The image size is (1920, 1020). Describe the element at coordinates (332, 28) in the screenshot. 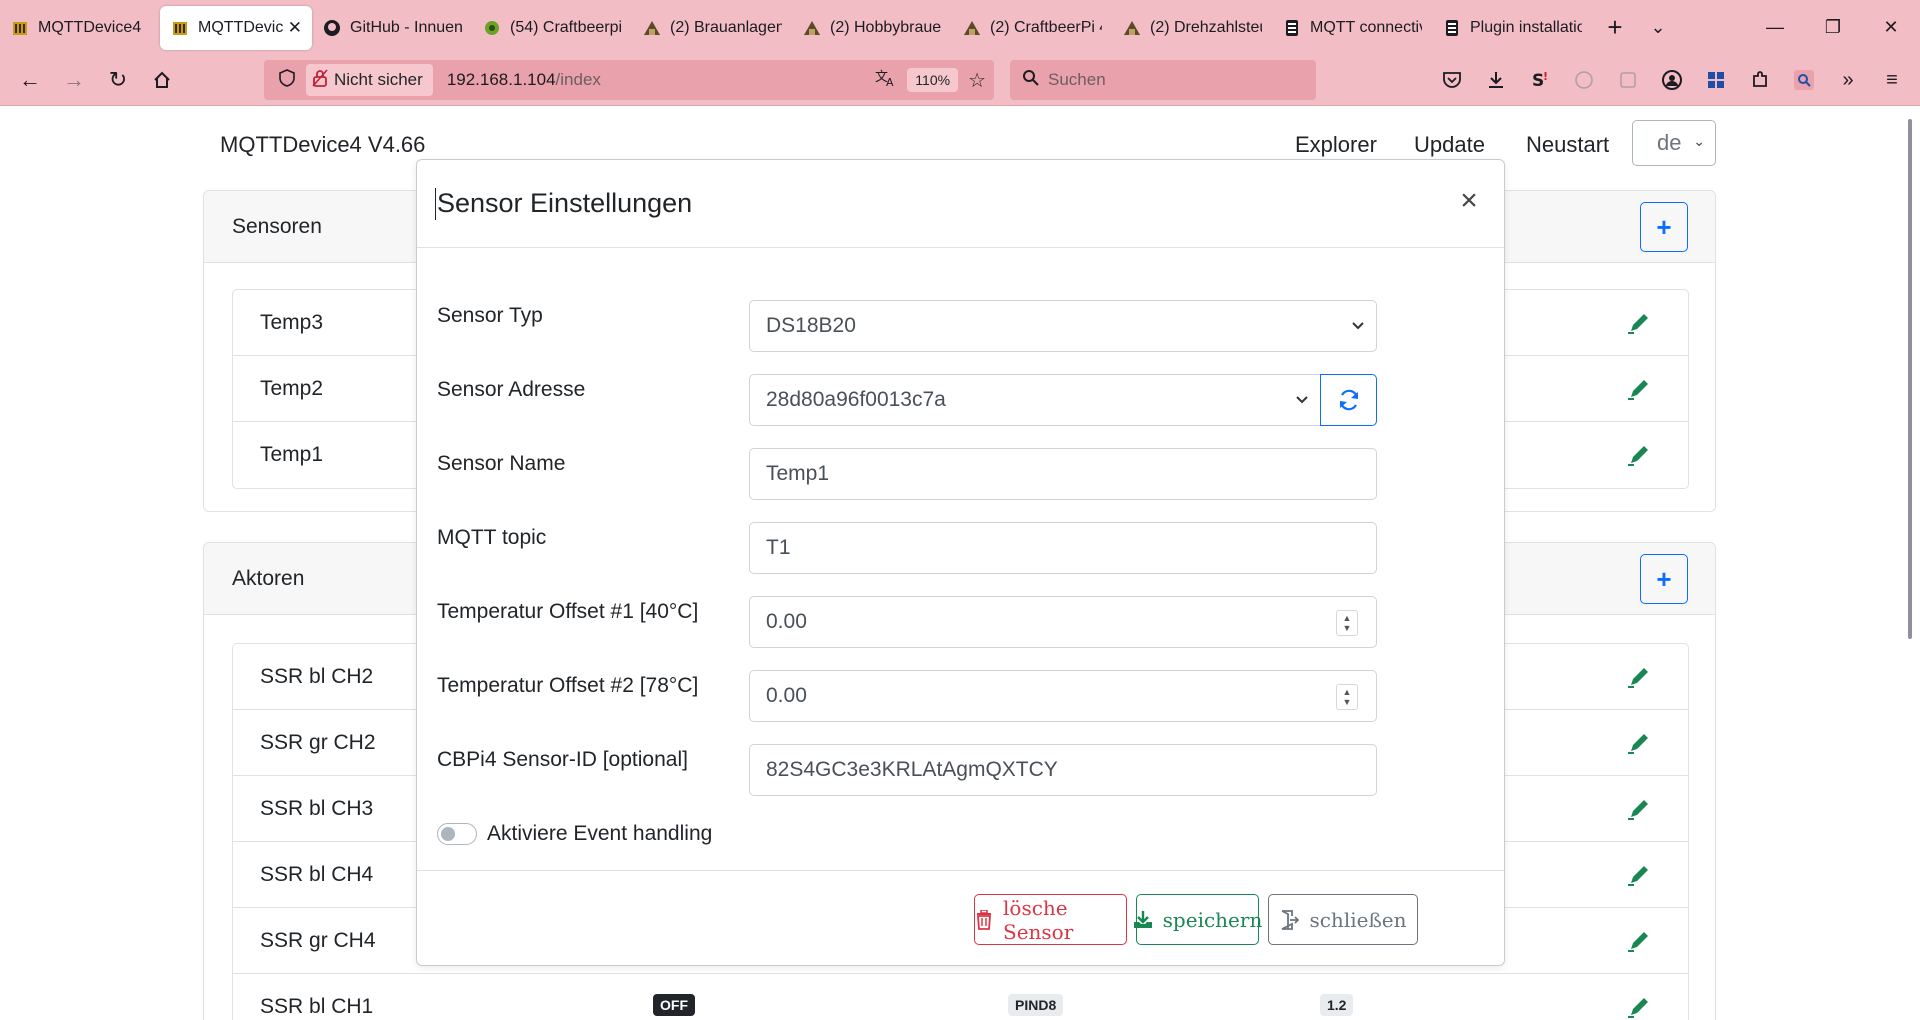

I see `github-icon` at that location.